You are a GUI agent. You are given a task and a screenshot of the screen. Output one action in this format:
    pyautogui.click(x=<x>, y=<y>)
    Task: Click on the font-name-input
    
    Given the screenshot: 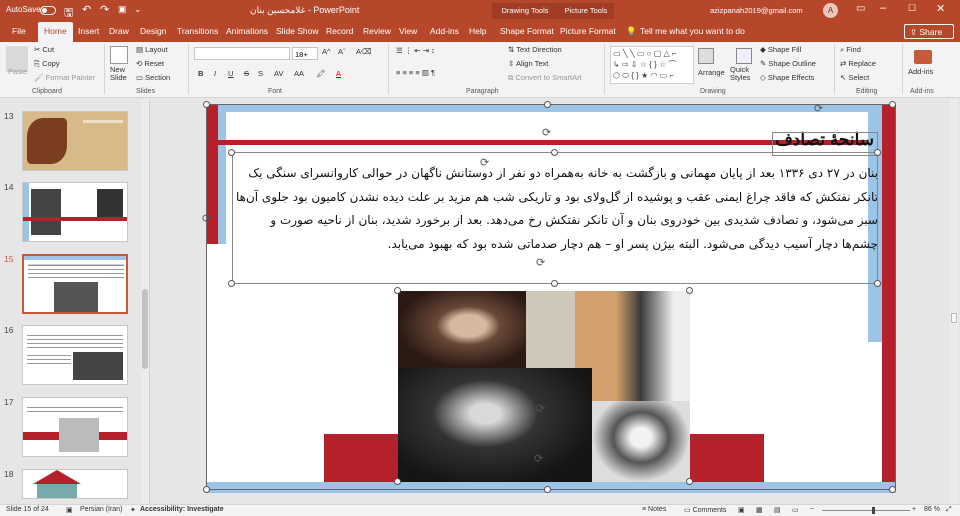 What is the action you would take?
    pyautogui.click(x=242, y=53)
    